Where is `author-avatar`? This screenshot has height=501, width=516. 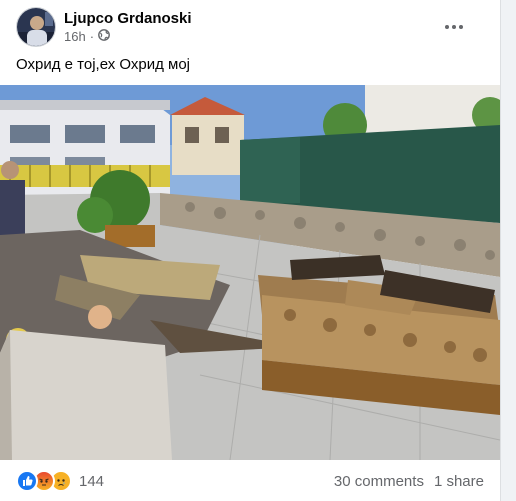
author-avatar is located at coordinates (36, 27).